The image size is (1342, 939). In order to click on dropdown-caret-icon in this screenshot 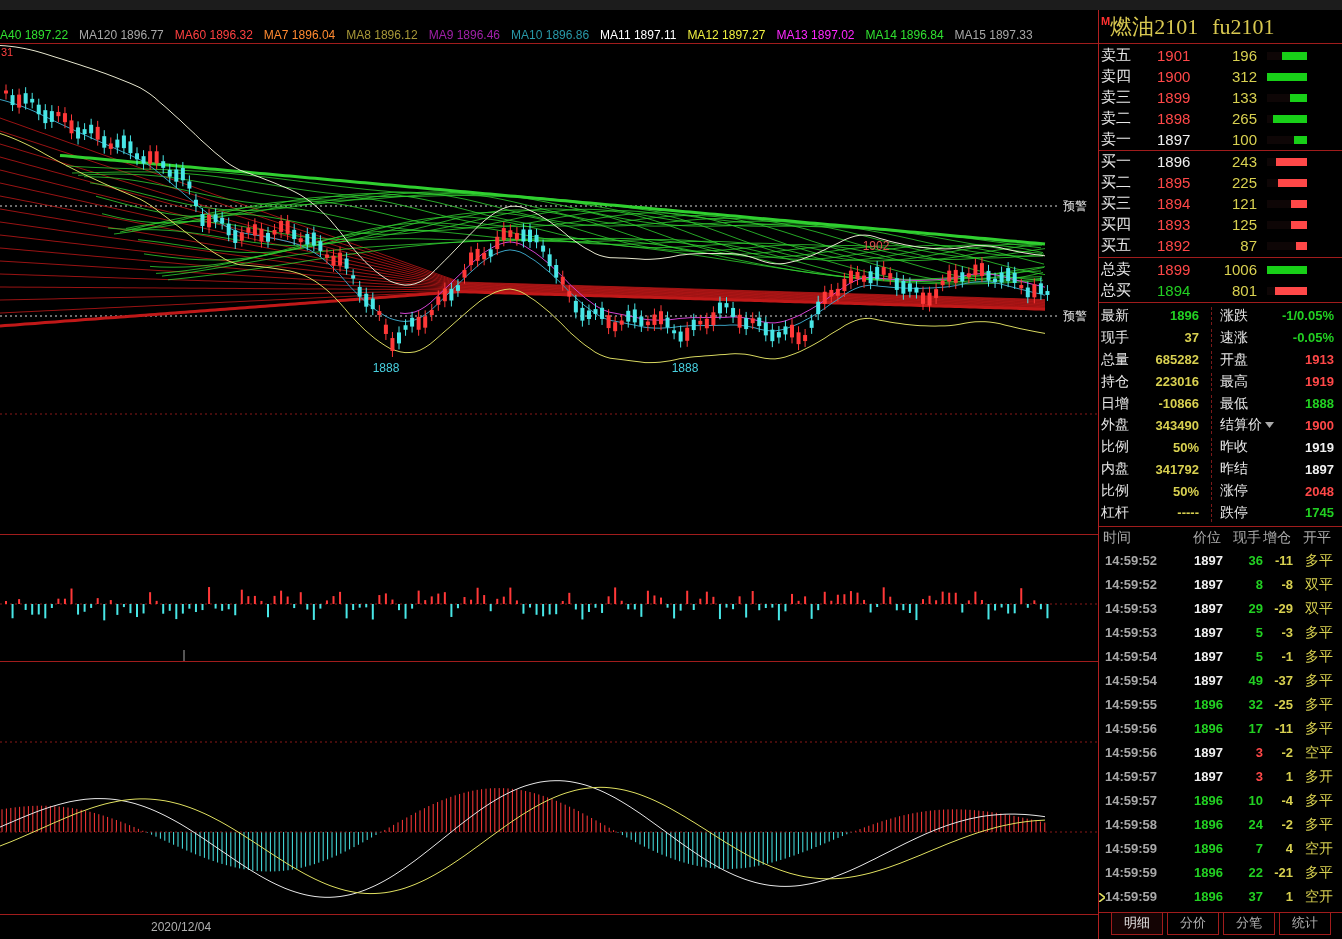, I will do `click(1269, 425)`.